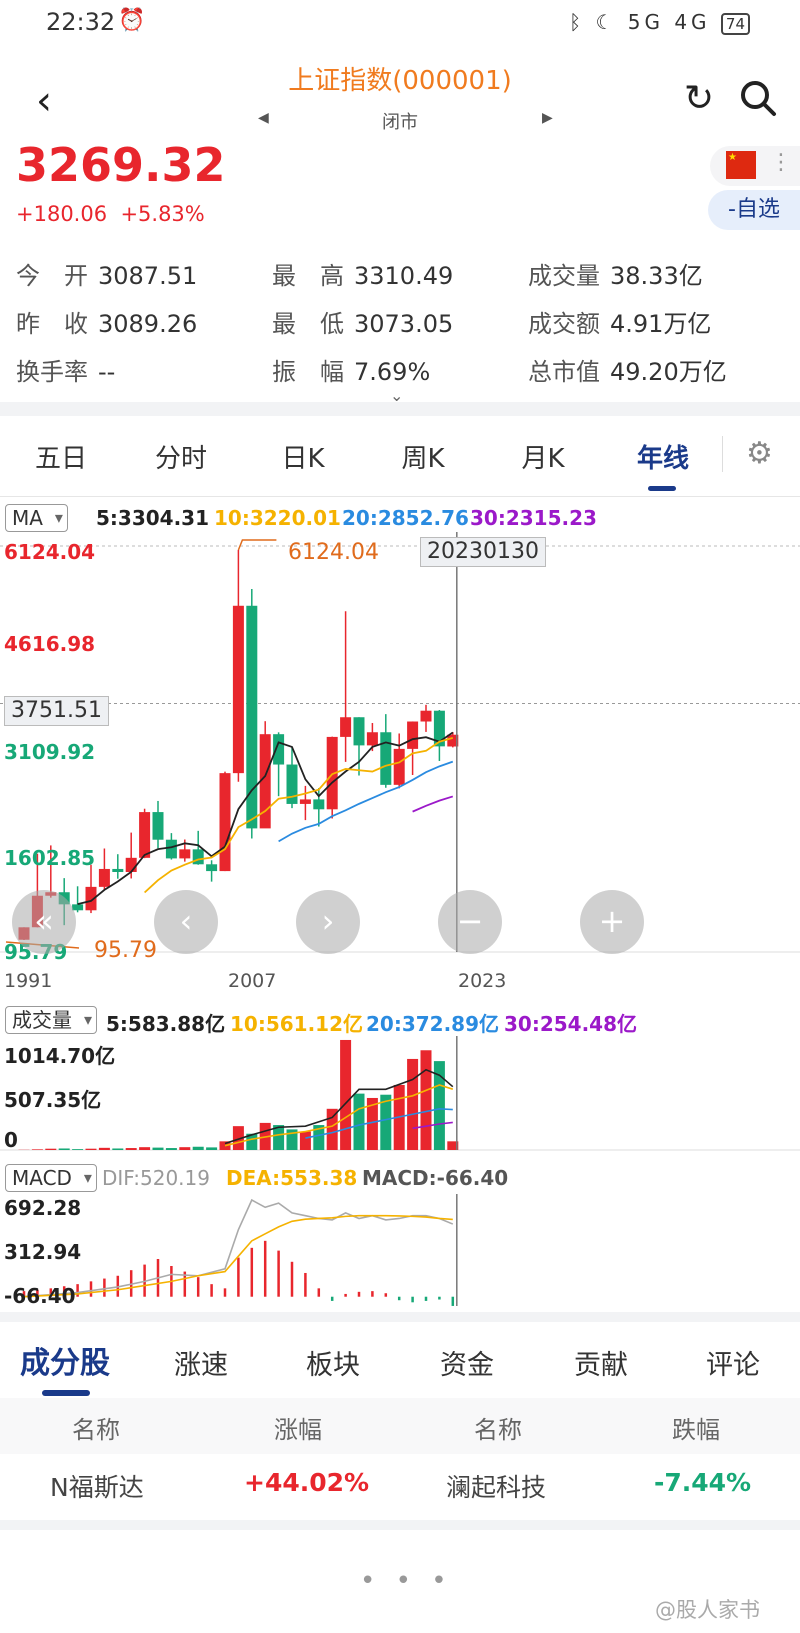 The width and height of the screenshot is (800, 1633). Describe the element at coordinates (432, 1125) in the screenshot. I see `vol-ma30-line` at that location.